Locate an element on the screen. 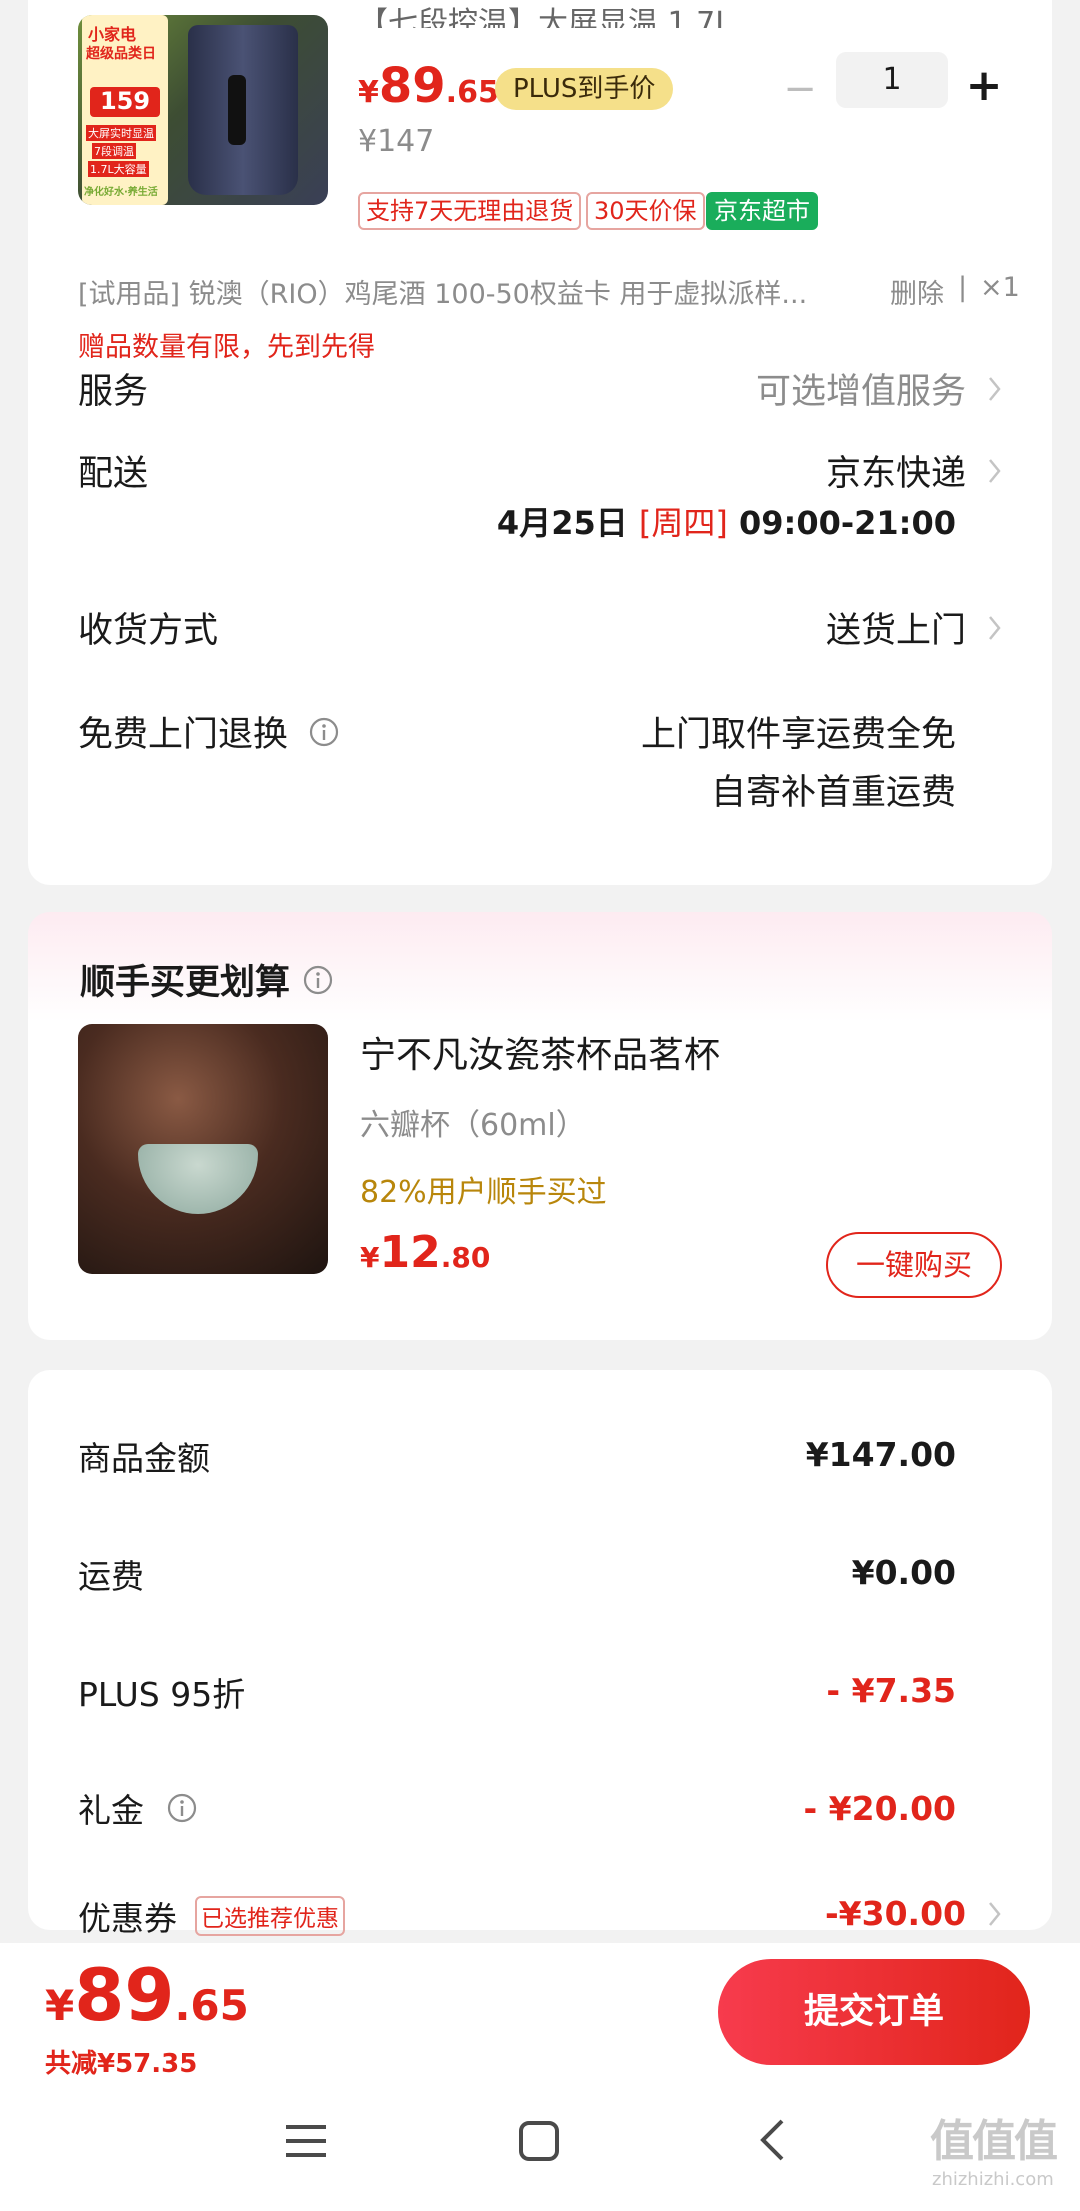 The width and height of the screenshot is (1080, 2211). service-label: 服务 is located at coordinates (113, 392).